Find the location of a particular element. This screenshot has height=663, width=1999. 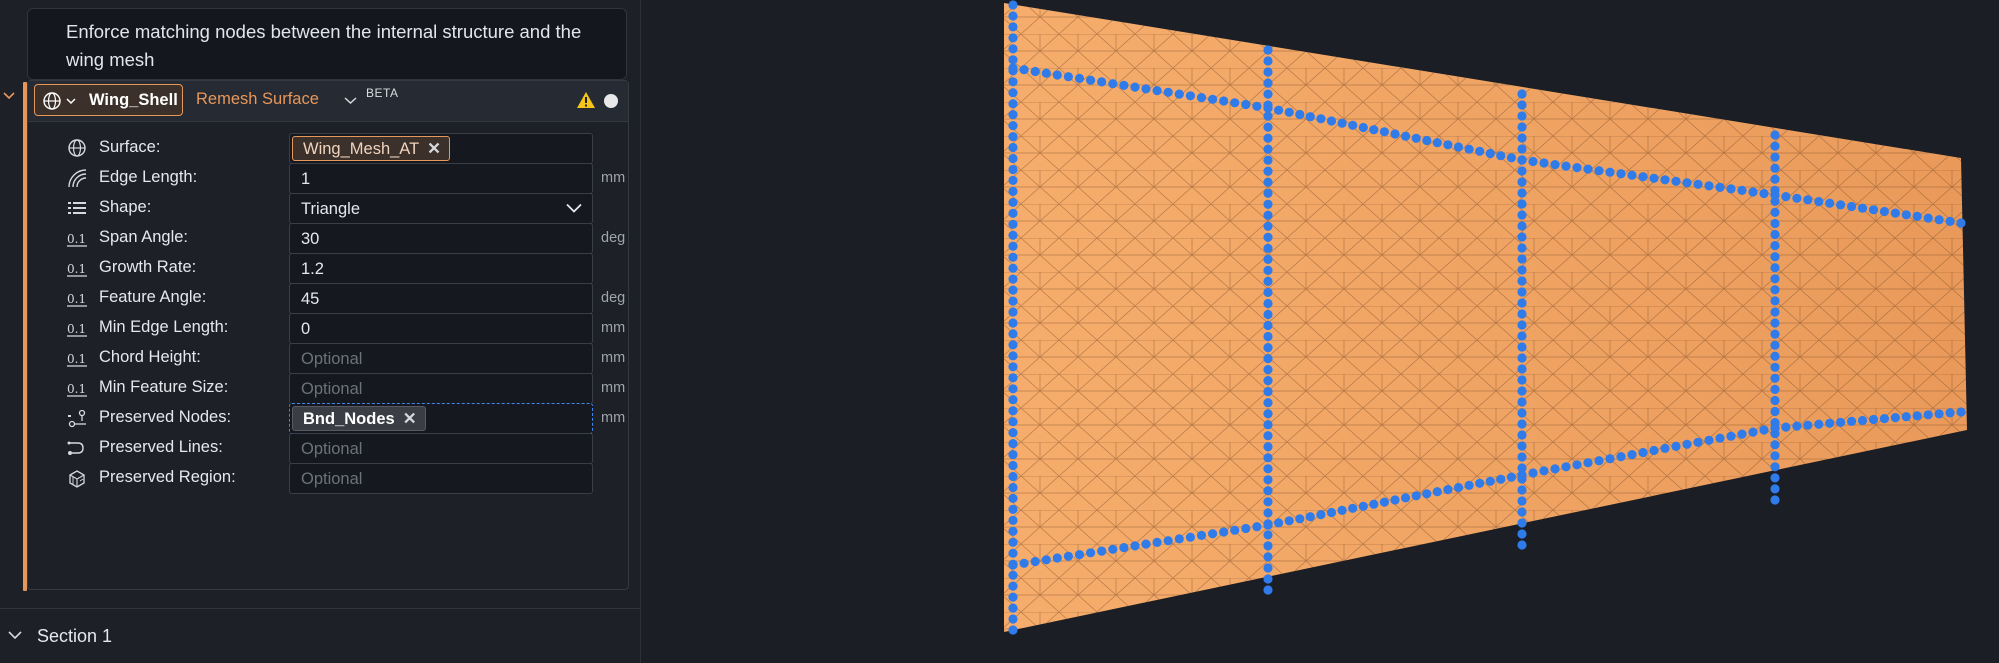

surface-tag: Wing_Mesh_AT ✕ is located at coordinates (371, 148).